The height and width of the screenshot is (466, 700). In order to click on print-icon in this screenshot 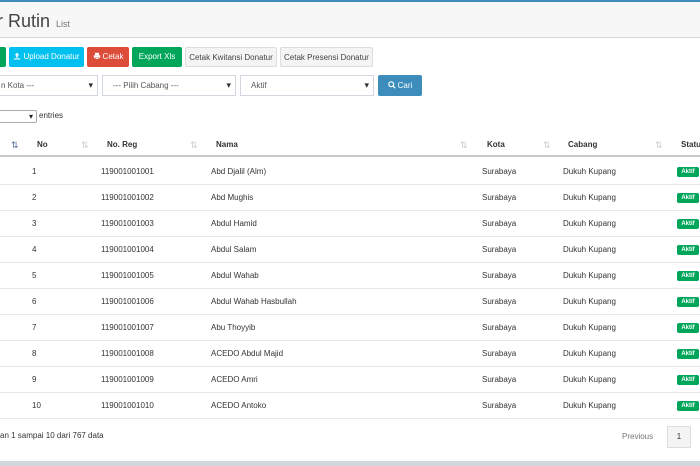, I will do `click(96, 56)`.